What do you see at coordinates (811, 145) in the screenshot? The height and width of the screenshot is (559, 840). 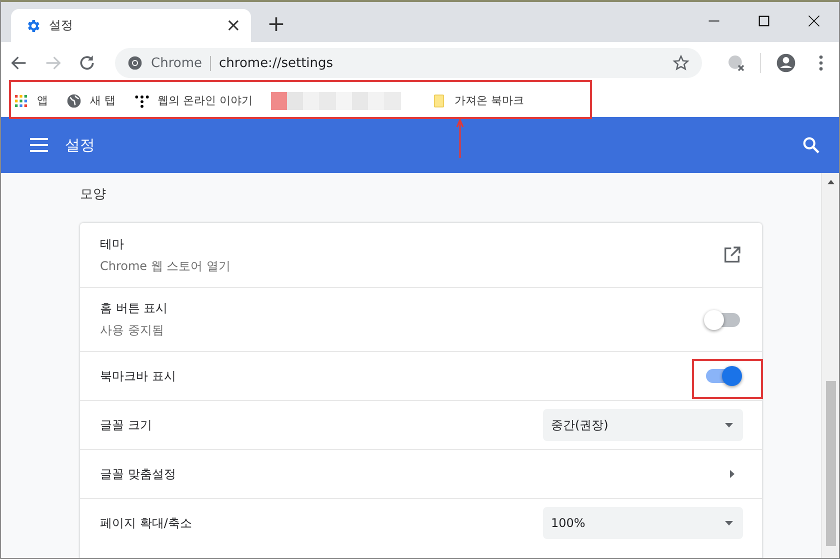 I see `search-icon` at bounding box center [811, 145].